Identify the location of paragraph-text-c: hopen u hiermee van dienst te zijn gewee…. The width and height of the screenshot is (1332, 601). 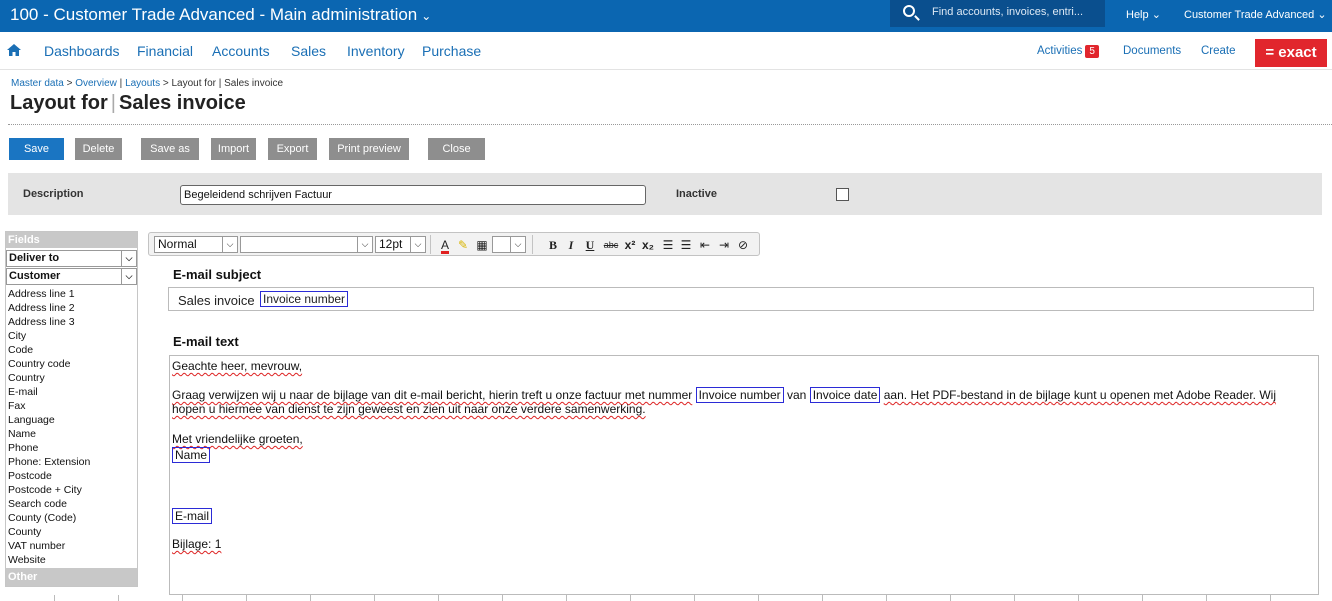
(409, 409).